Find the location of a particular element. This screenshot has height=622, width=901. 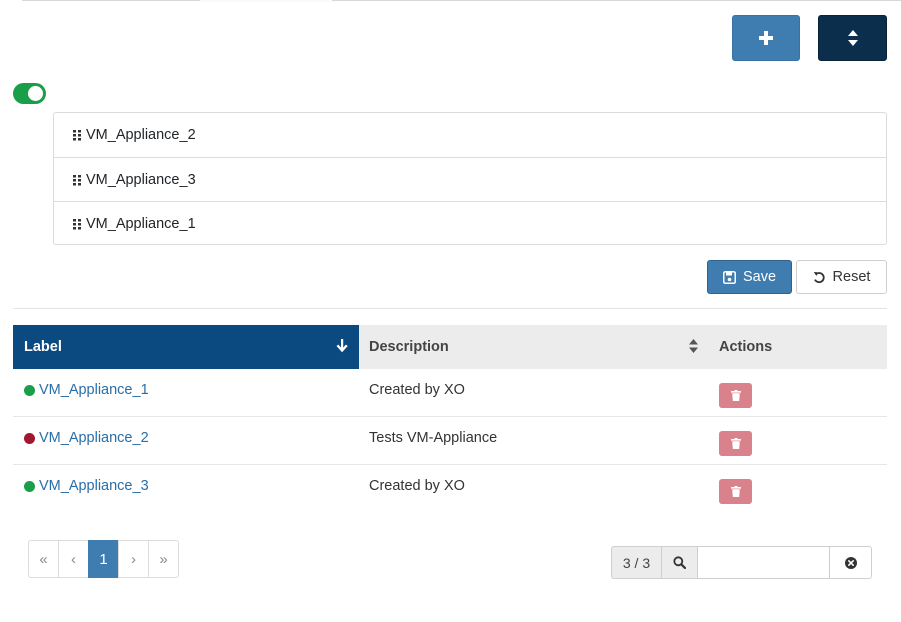

toggle-knob is located at coordinates (35, 93).